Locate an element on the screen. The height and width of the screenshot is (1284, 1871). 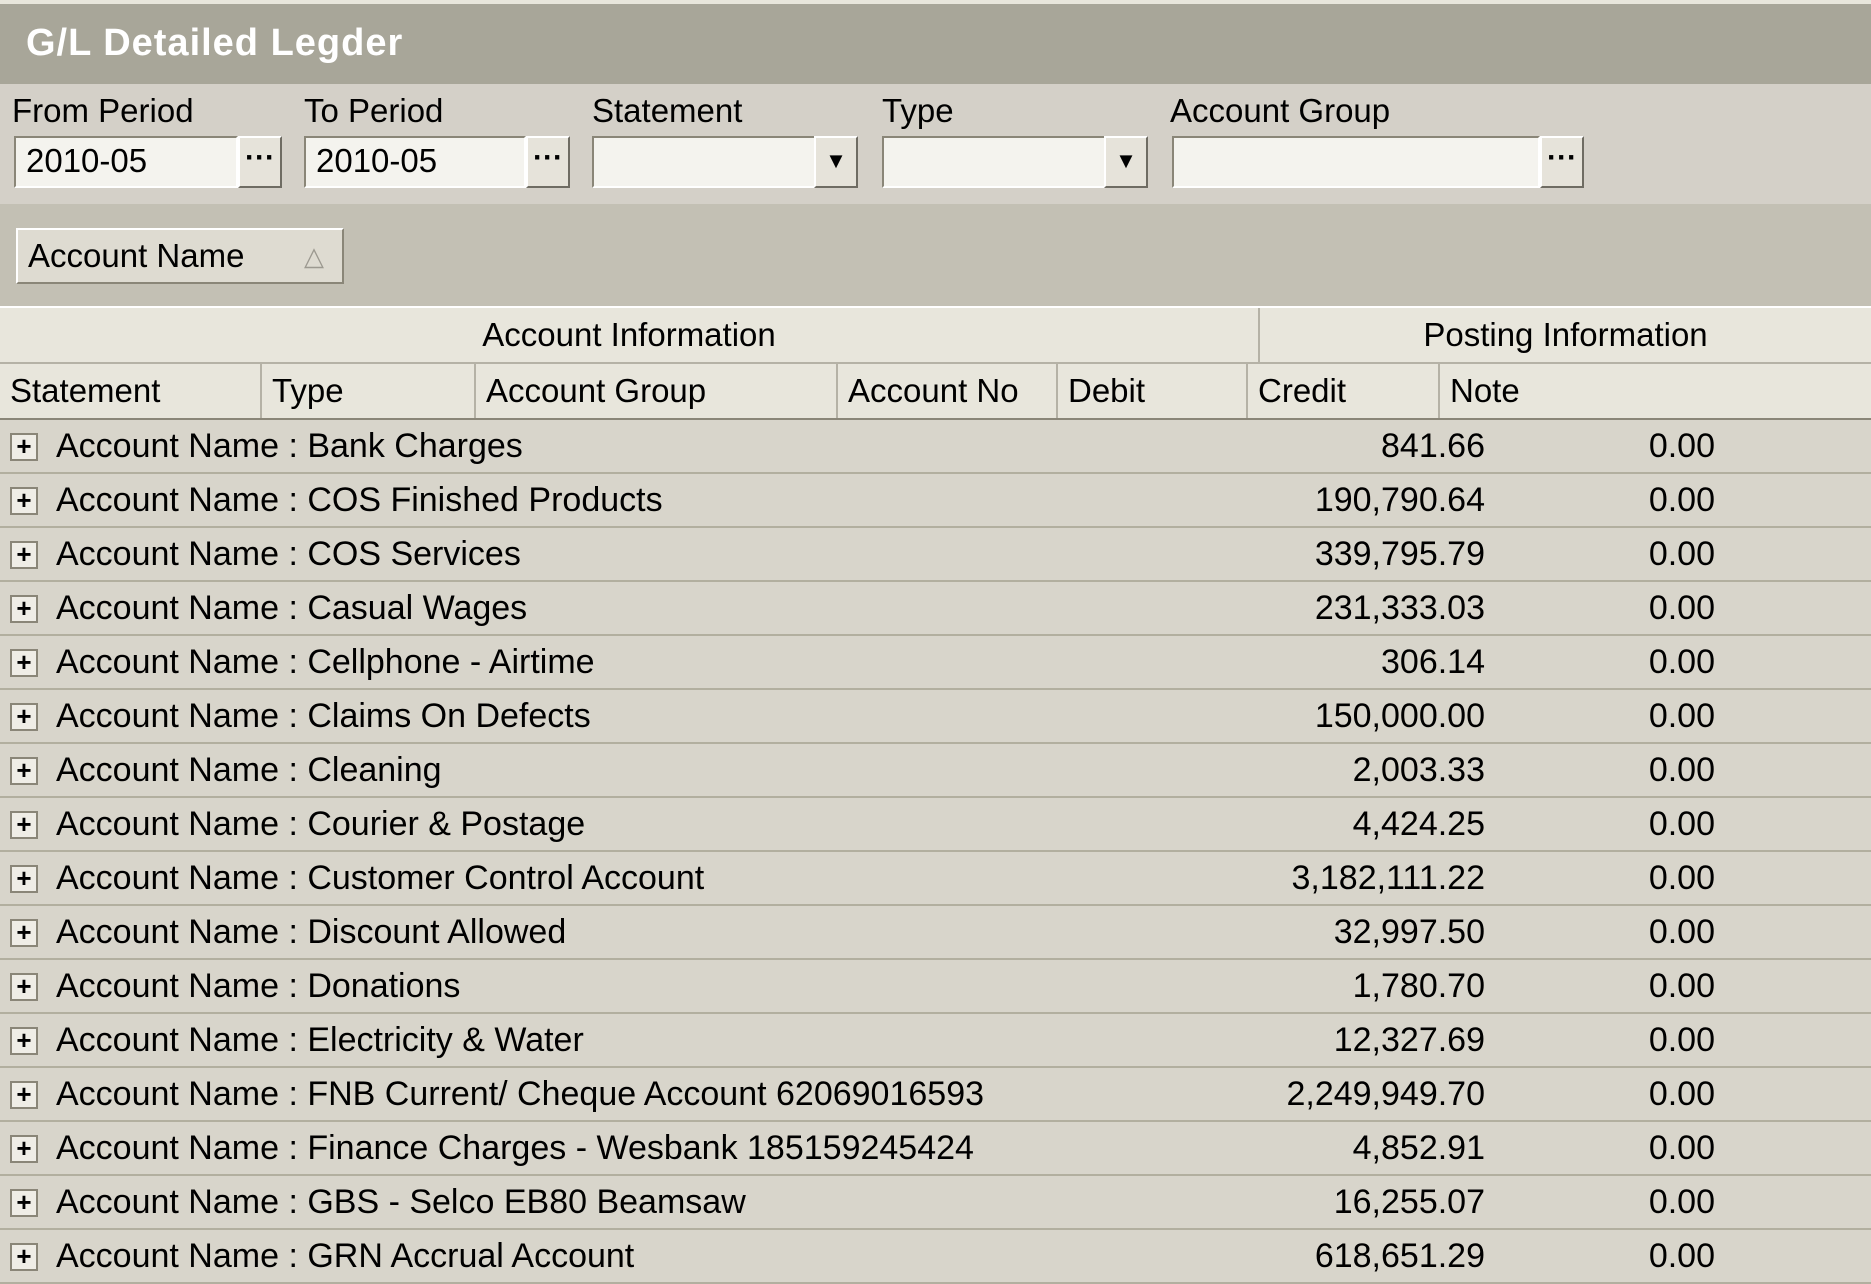
debit-cell: 1,780.70 is located at coordinates (1418, 986).